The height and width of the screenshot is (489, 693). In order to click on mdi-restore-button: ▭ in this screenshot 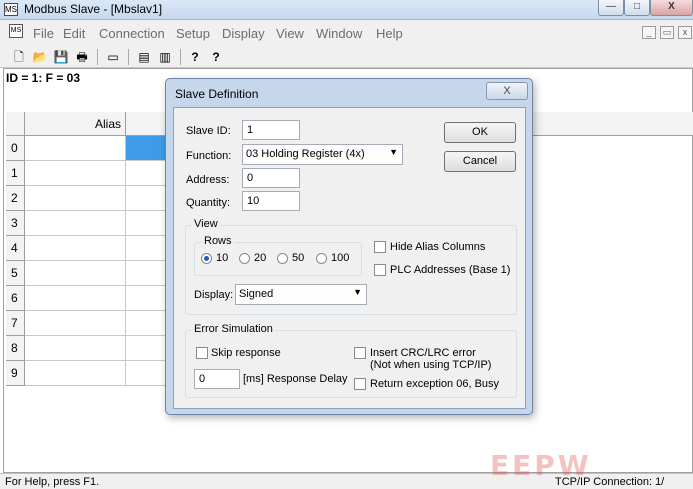, I will do `click(667, 32)`.